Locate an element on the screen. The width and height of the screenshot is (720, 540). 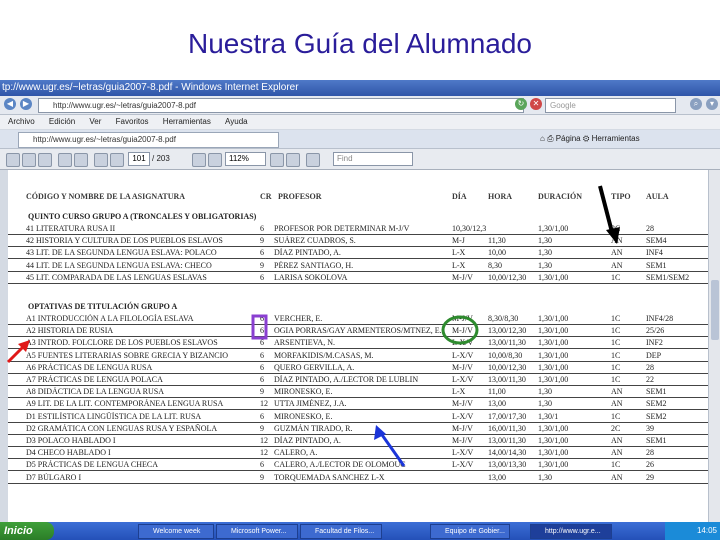
scrollbar is located at coordinates (714, 346).